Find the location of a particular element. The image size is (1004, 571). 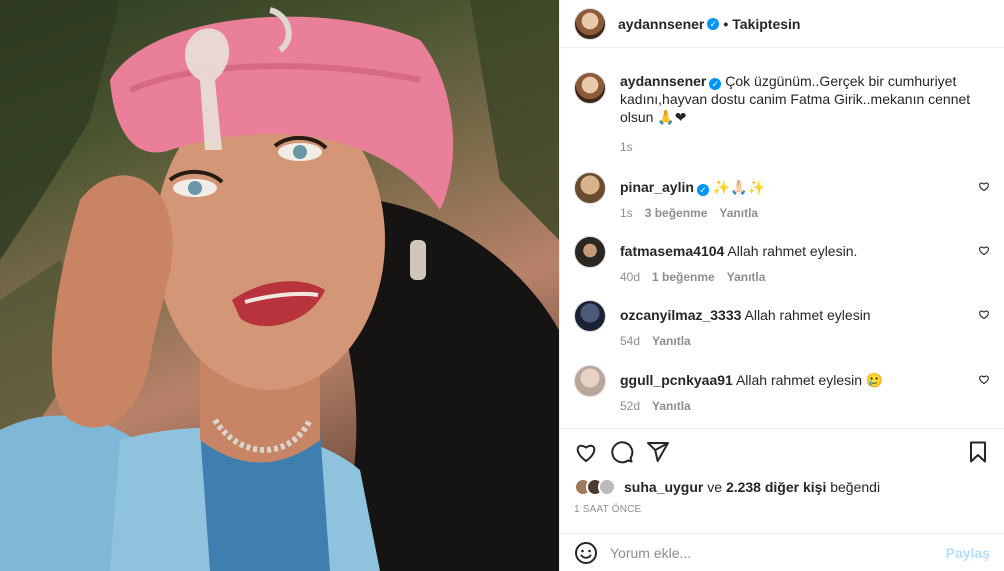

post-header: aydannsener ✓ • Takiptesin is located at coordinates (782, 24).